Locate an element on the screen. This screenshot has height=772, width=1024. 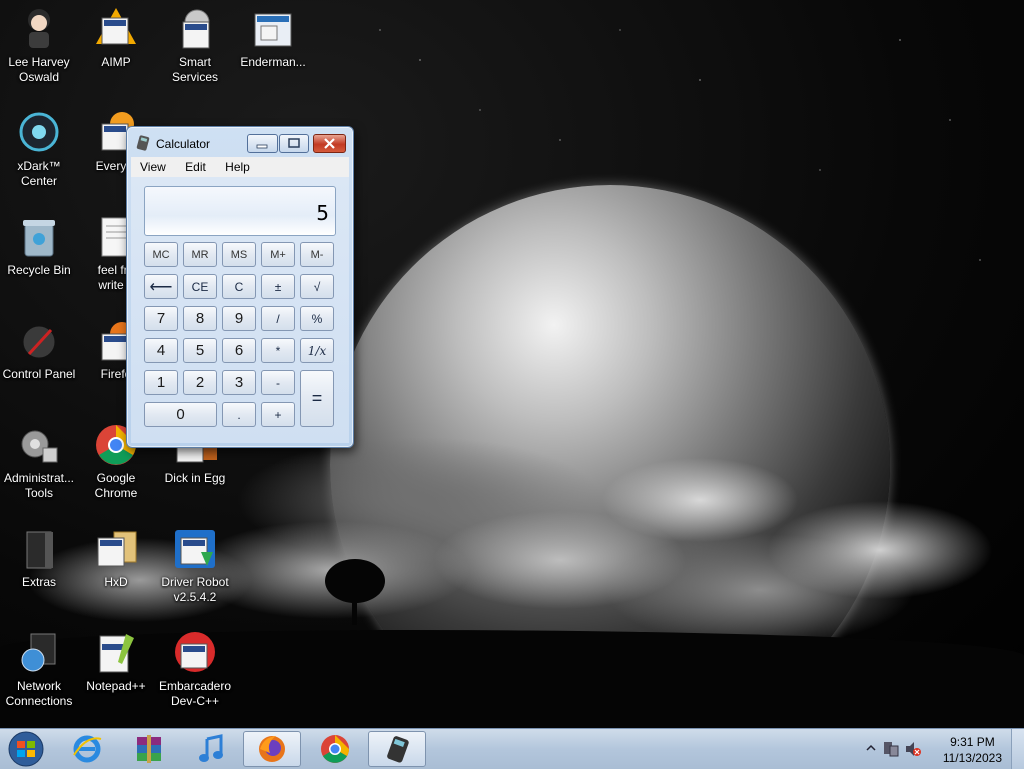
minimize-icon is located at coordinates (262, 146).